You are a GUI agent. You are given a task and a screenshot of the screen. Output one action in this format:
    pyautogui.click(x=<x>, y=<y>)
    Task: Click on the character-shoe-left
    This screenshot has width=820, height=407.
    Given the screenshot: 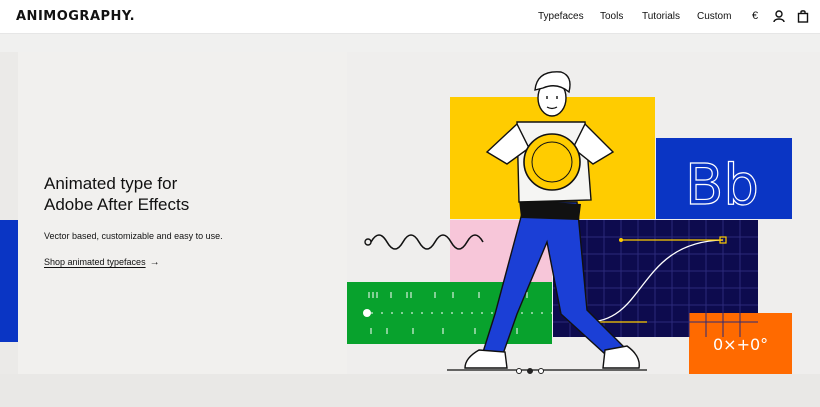 What is the action you would take?
    pyautogui.click(x=486, y=359)
    